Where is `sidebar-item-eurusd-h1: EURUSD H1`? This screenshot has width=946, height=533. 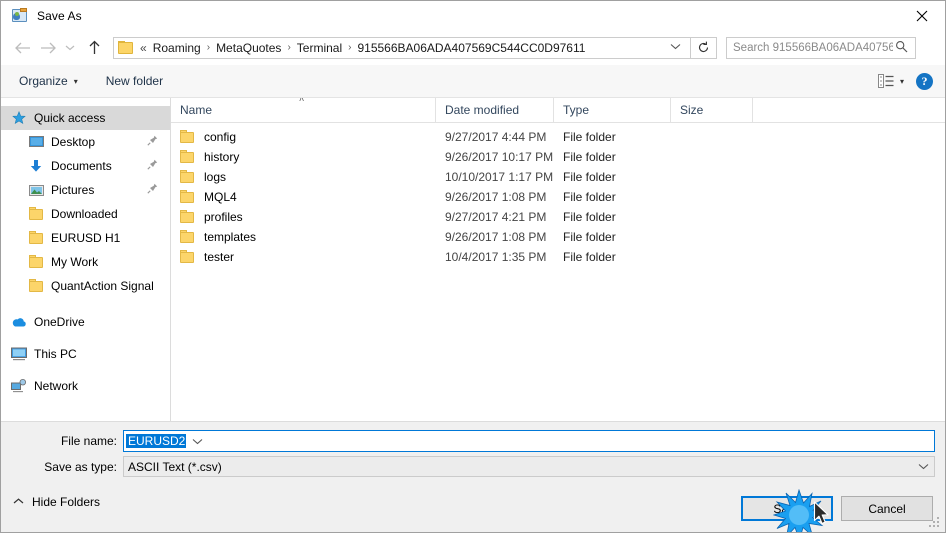 sidebar-item-eurusd-h1: EURUSD H1 is located at coordinates (85, 238).